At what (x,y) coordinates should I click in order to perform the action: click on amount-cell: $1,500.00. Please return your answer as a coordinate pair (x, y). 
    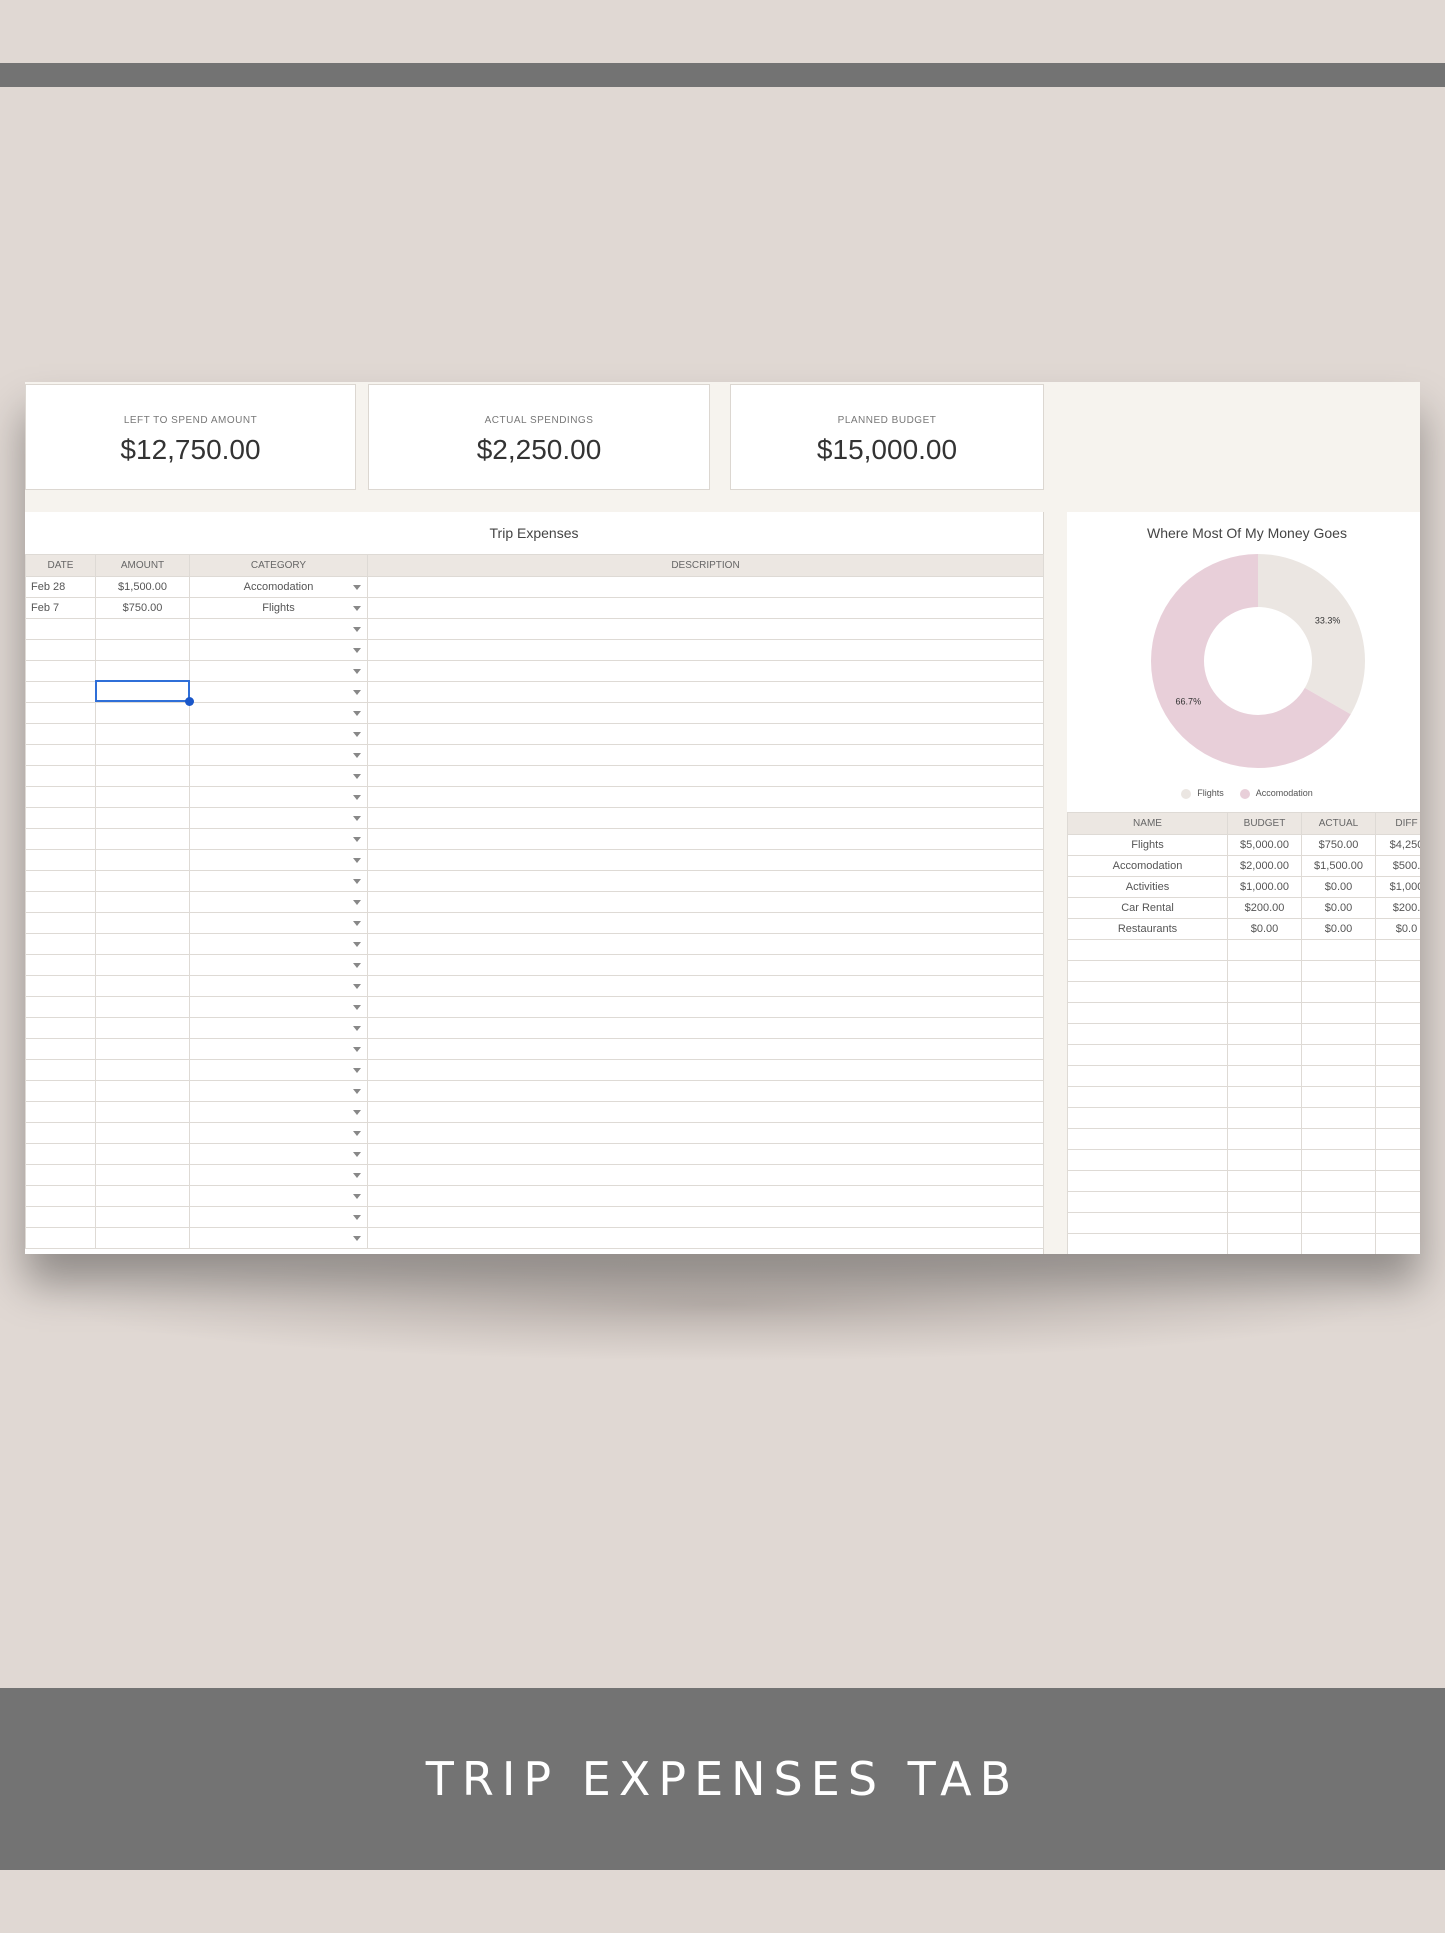
    Looking at the image, I should click on (142, 587).